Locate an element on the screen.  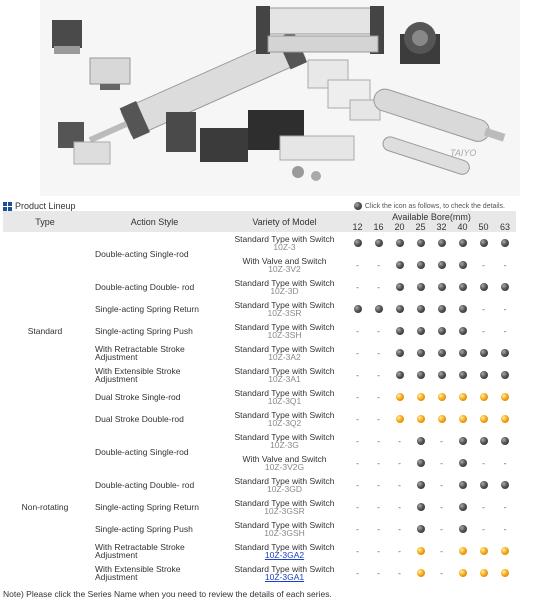
series-model-link: 10Z-3A1 is located at coordinates (284, 379).